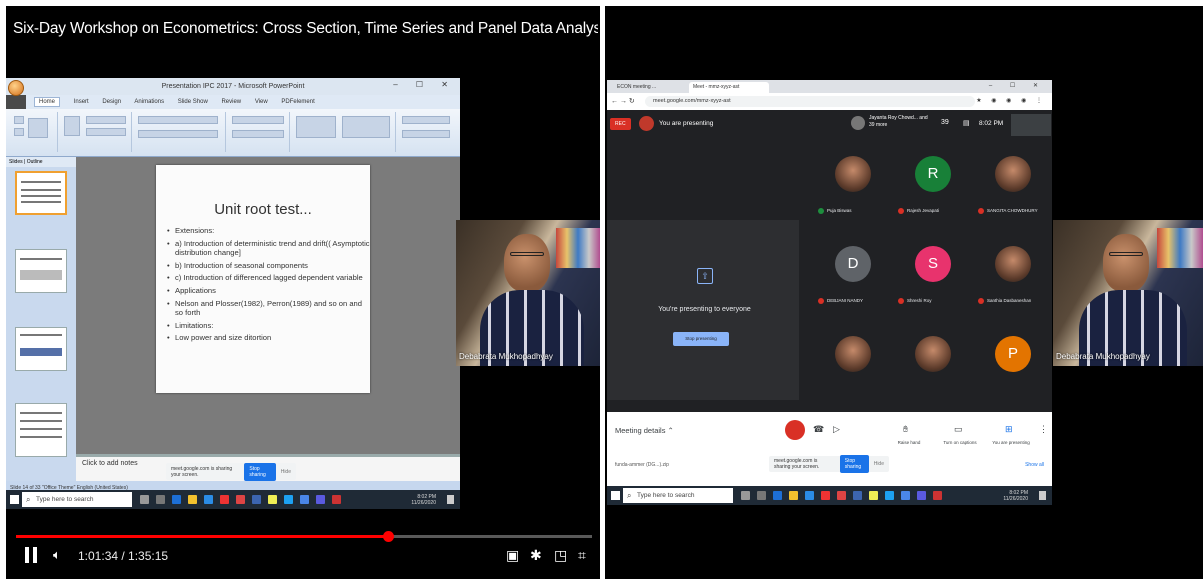 Image resolution: width=1203 pixels, height=579 pixels. I want to click on more-options-icon: ⋮, so click(1043, 429).